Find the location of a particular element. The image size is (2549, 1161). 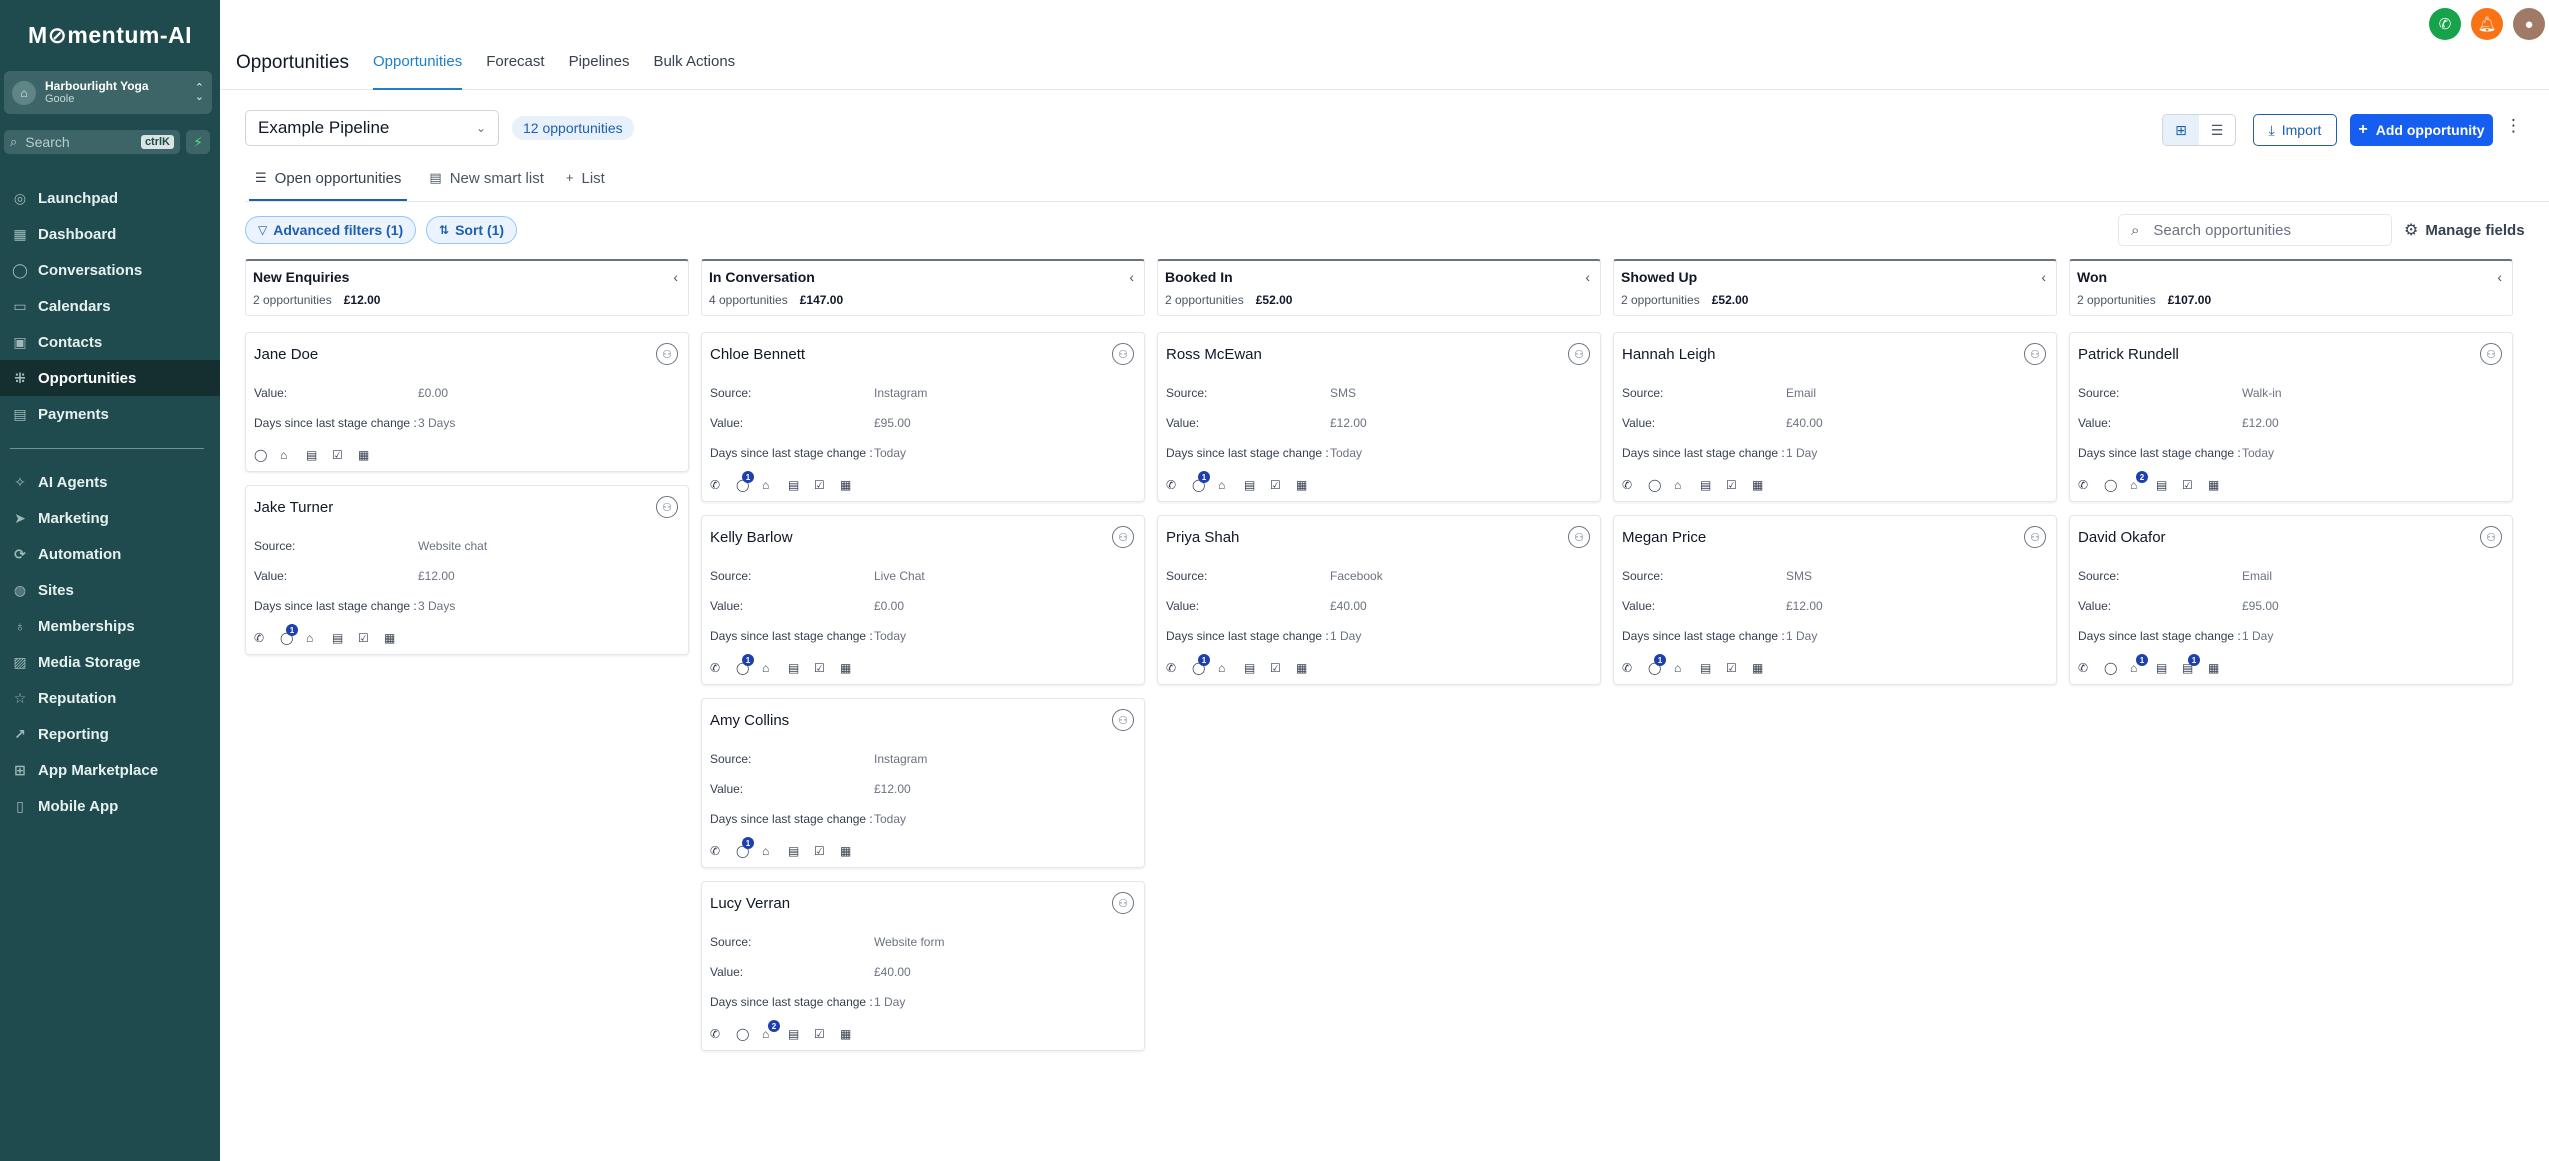

contact-name: Chloe Bennett is located at coordinates (757, 354).